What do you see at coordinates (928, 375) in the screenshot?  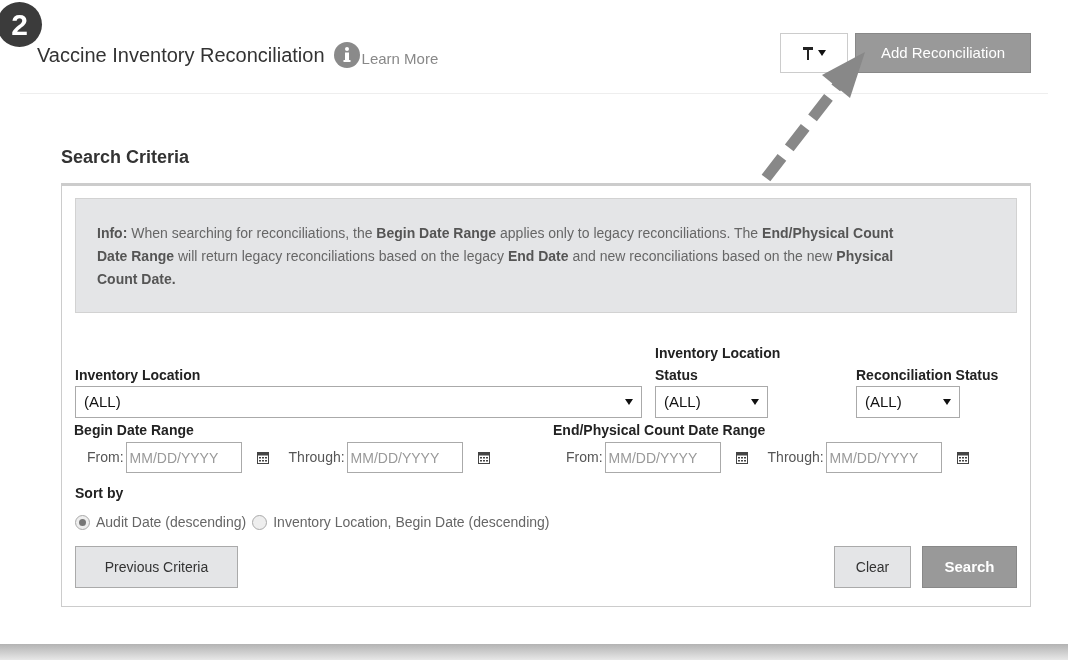 I see `field-label: Reconciliation Status` at bounding box center [928, 375].